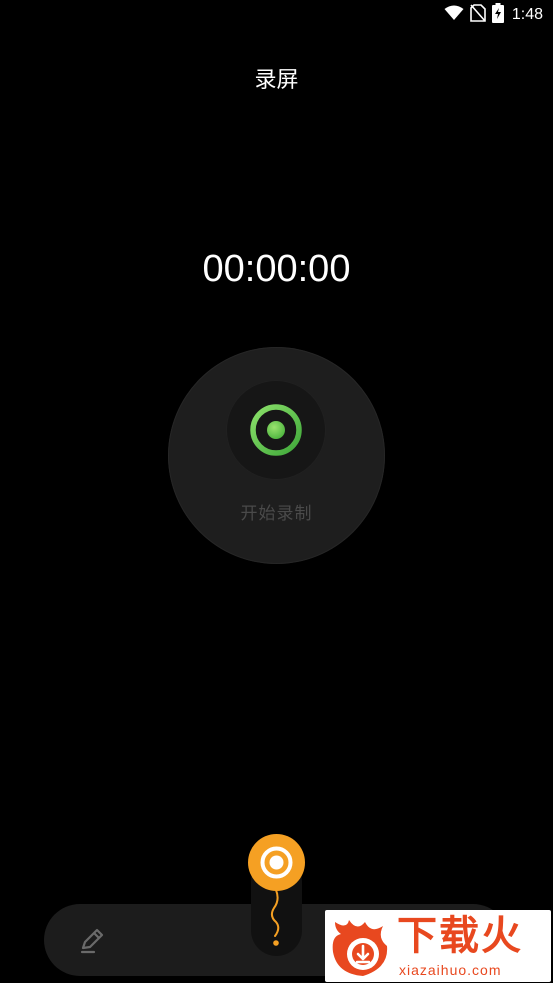  What do you see at coordinates (276, 15) in the screenshot?
I see `status-bar: 1:48` at bounding box center [276, 15].